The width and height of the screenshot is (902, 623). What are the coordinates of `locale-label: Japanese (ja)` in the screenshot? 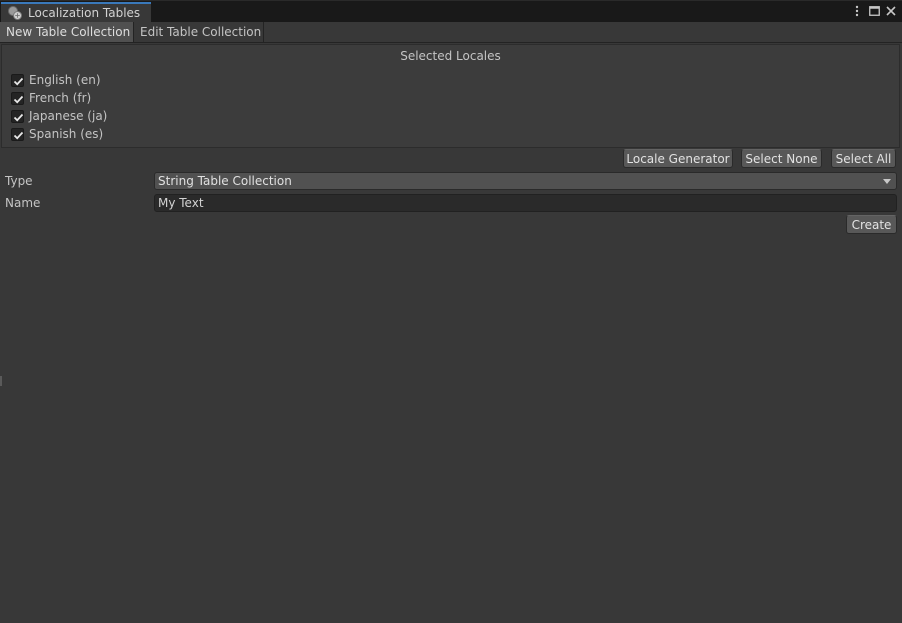 It's located at (68, 116).